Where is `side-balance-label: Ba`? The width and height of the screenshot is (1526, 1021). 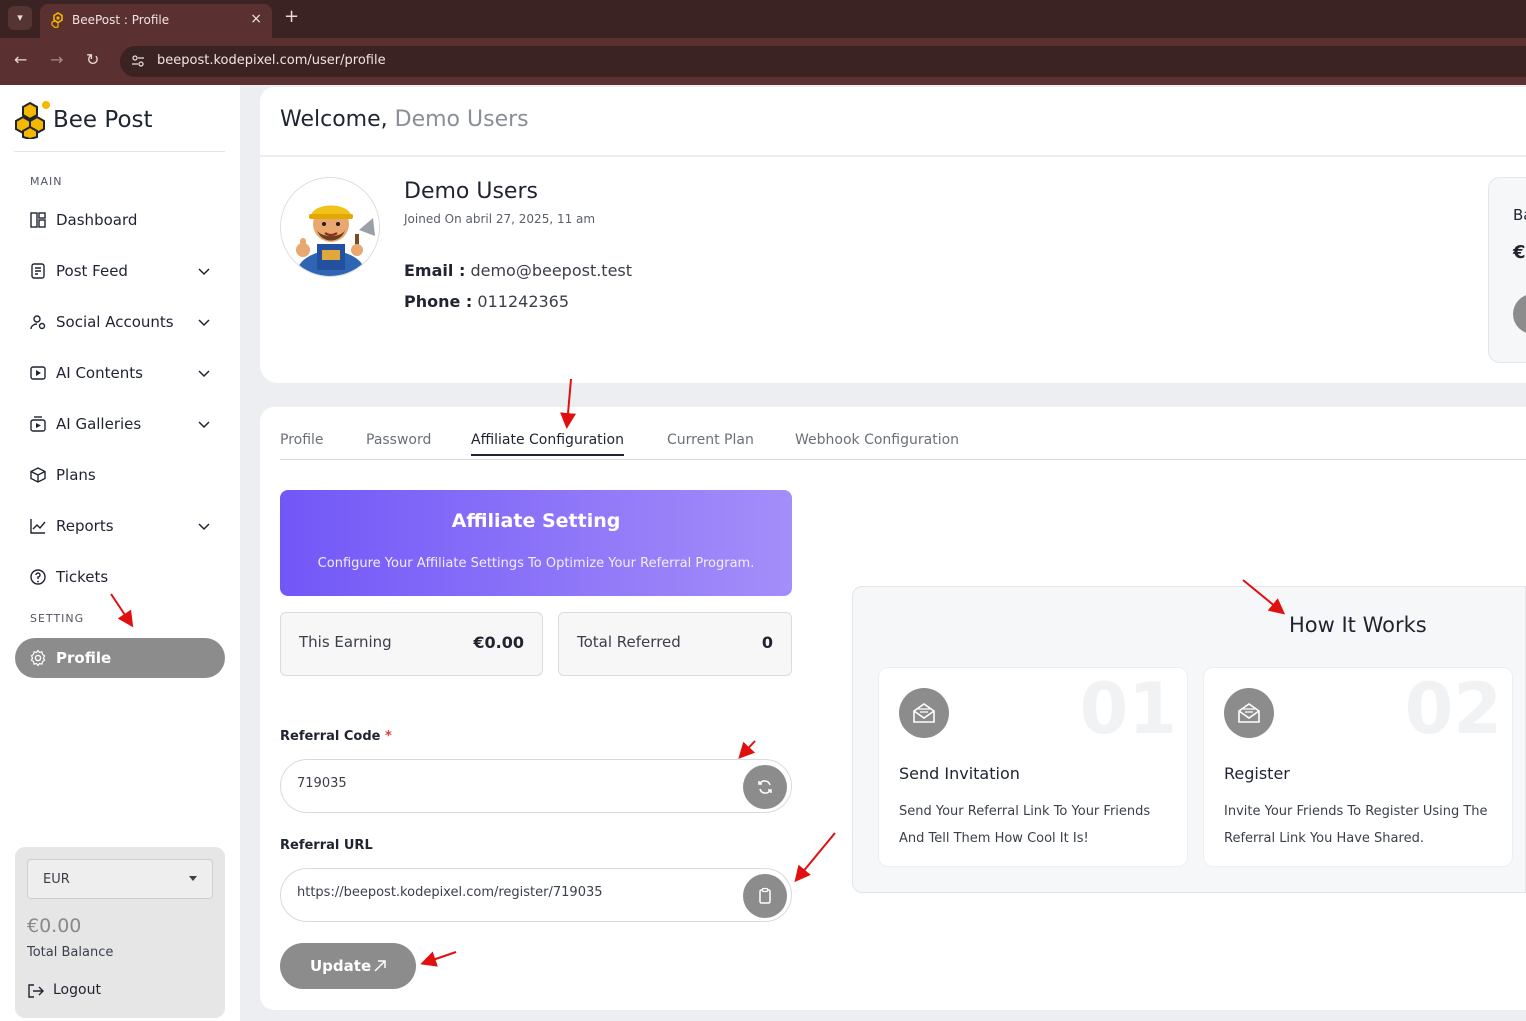 side-balance-label: Ba is located at coordinates (1519, 215).